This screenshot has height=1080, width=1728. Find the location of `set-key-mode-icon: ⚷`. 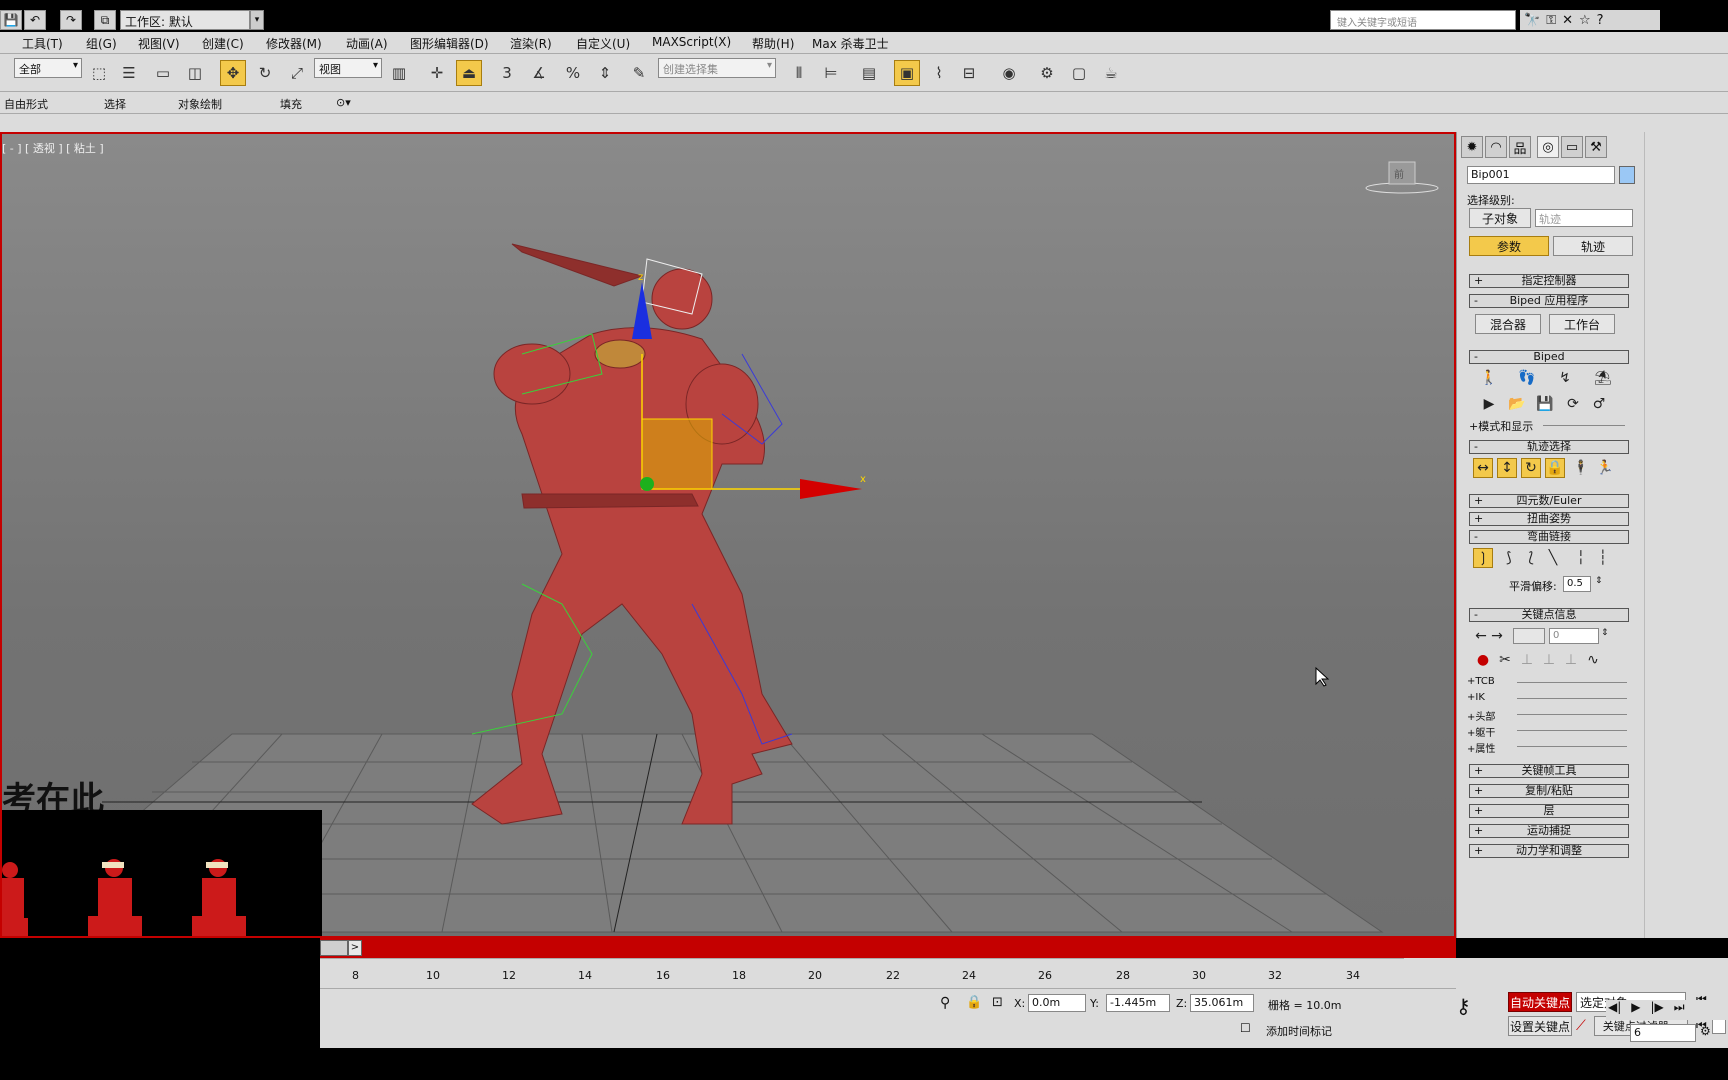

set-key-mode-icon: ⚷ is located at coordinates (1463, 1006).